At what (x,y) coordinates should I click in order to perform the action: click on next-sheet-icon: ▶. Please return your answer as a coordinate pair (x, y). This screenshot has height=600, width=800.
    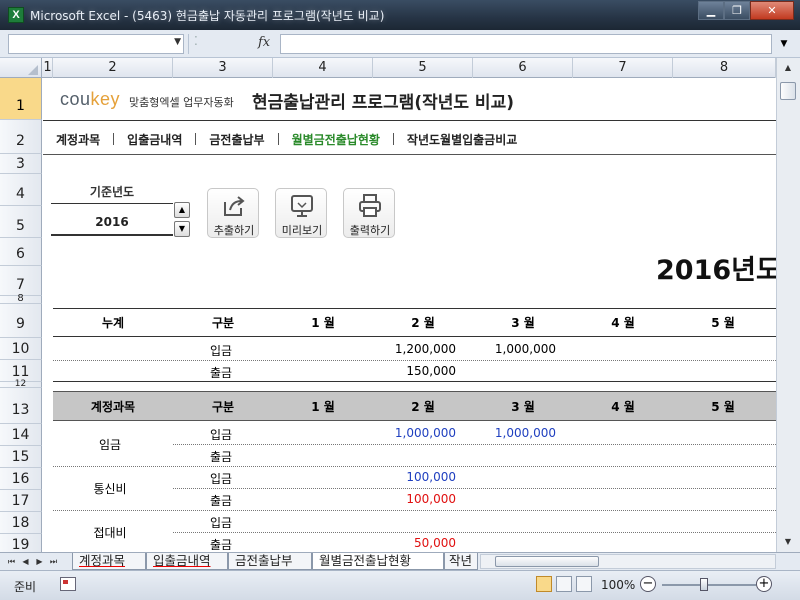
    Looking at the image, I should click on (39, 561).